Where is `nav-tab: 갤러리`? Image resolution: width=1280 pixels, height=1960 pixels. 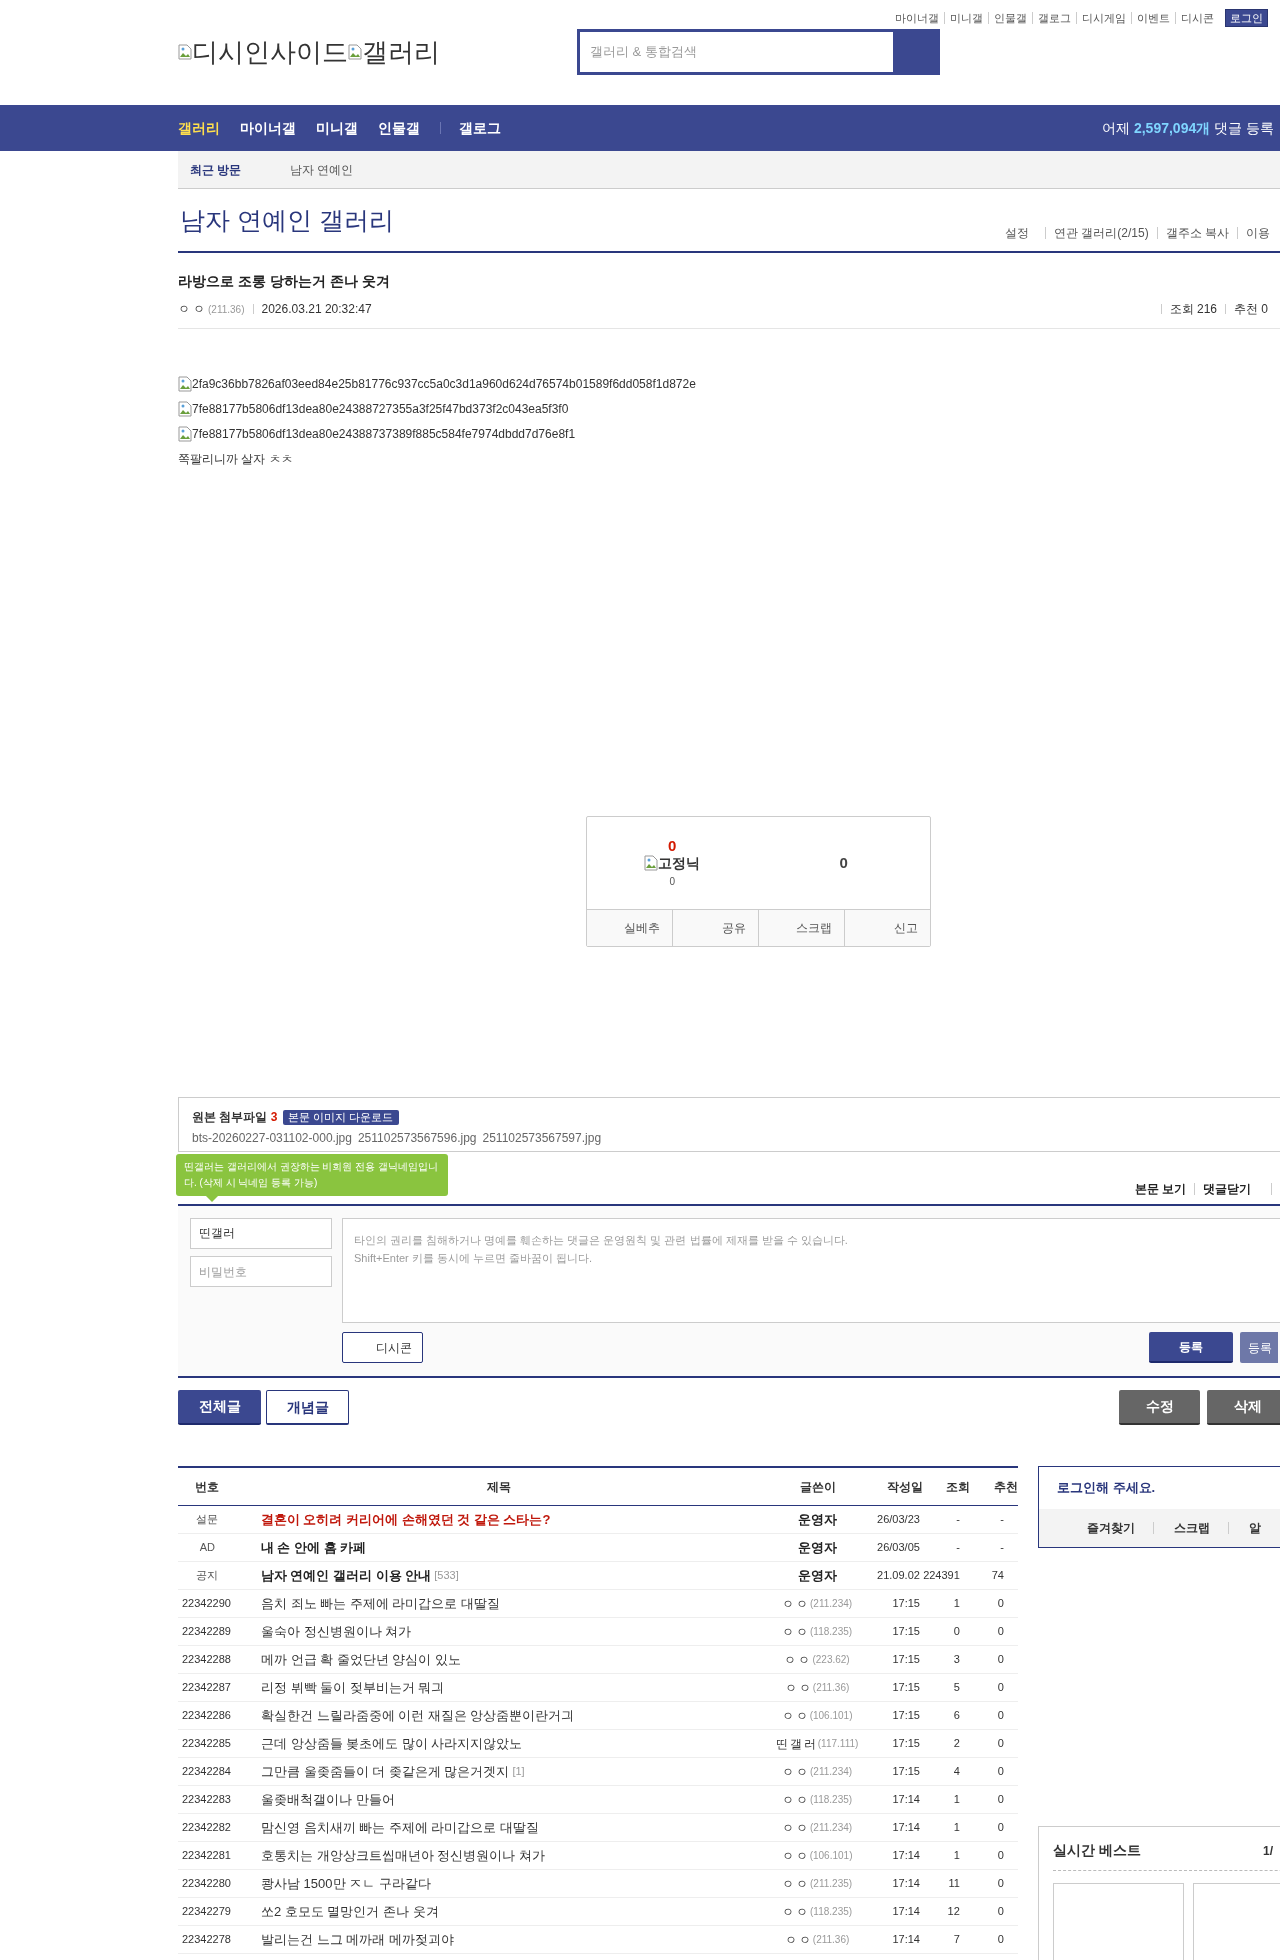
nav-tab: 갤러리 is located at coordinates (199, 128).